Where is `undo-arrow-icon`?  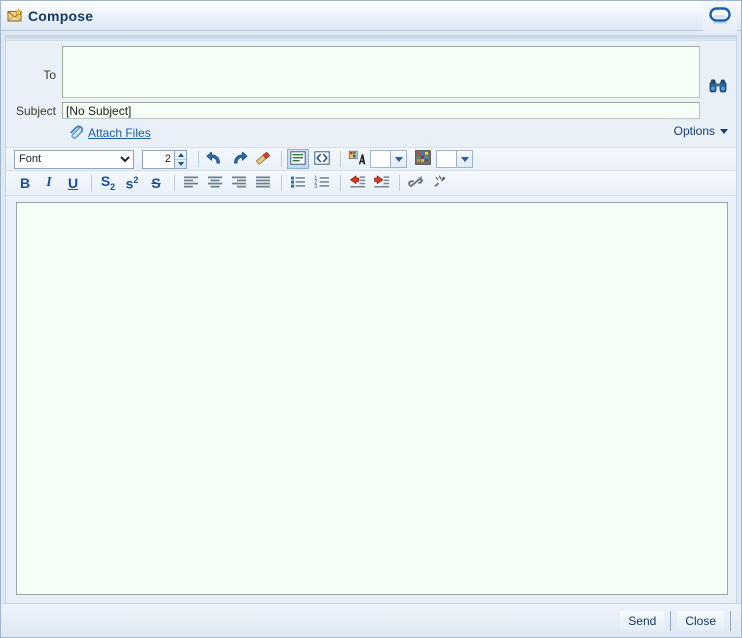 undo-arrow-icon is located at coordinates (215, 159).